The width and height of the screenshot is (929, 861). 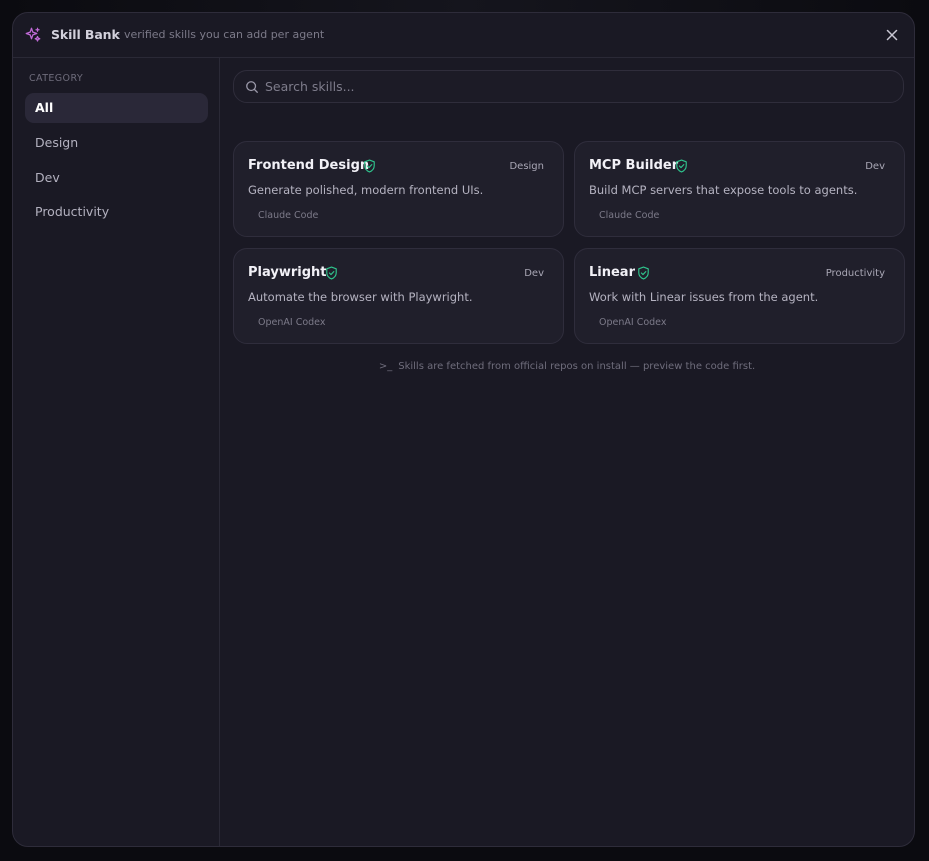 What do you see at coordinates (309, 165) in the screenshot?
I see `skill-name: Frontend Design` at bounding box center [309, 165].